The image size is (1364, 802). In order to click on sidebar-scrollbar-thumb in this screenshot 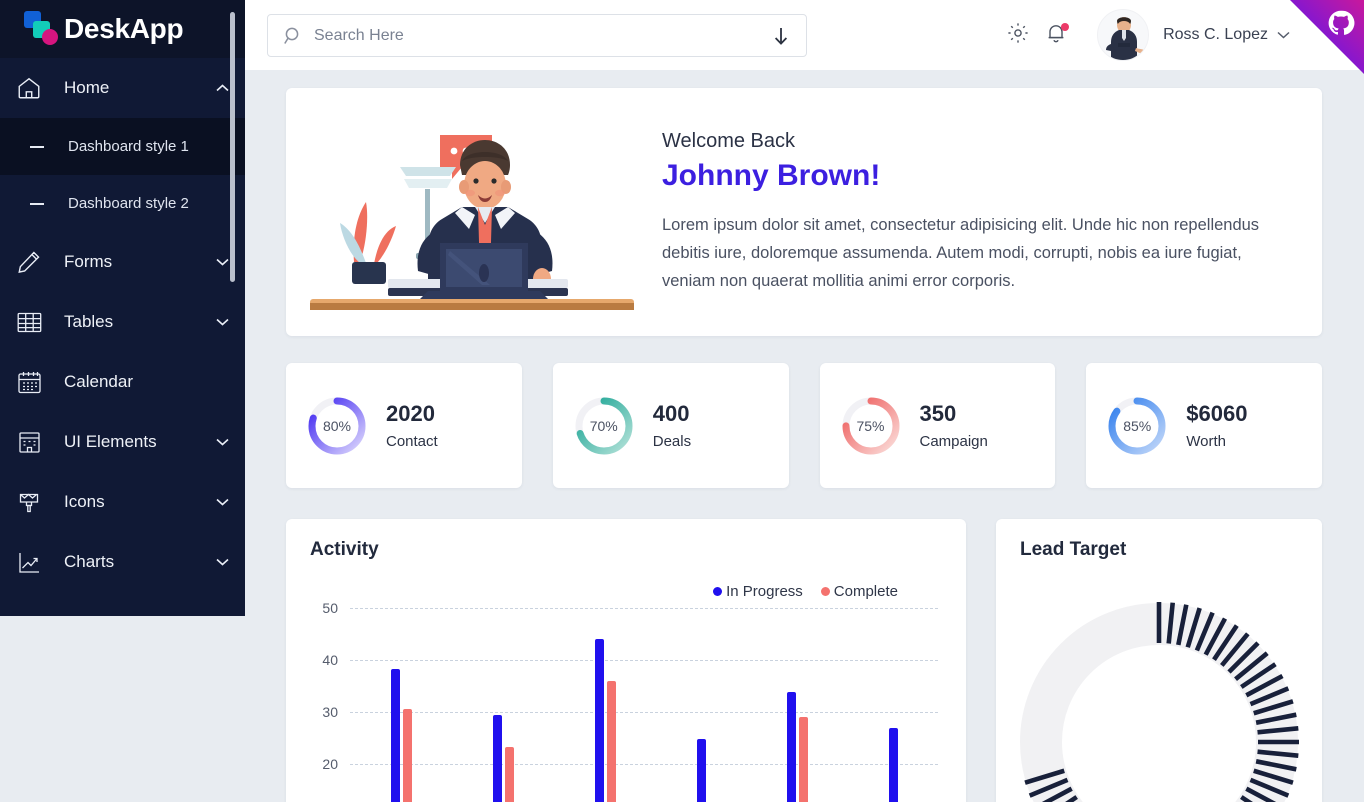, I will do `click(232, 147)`.